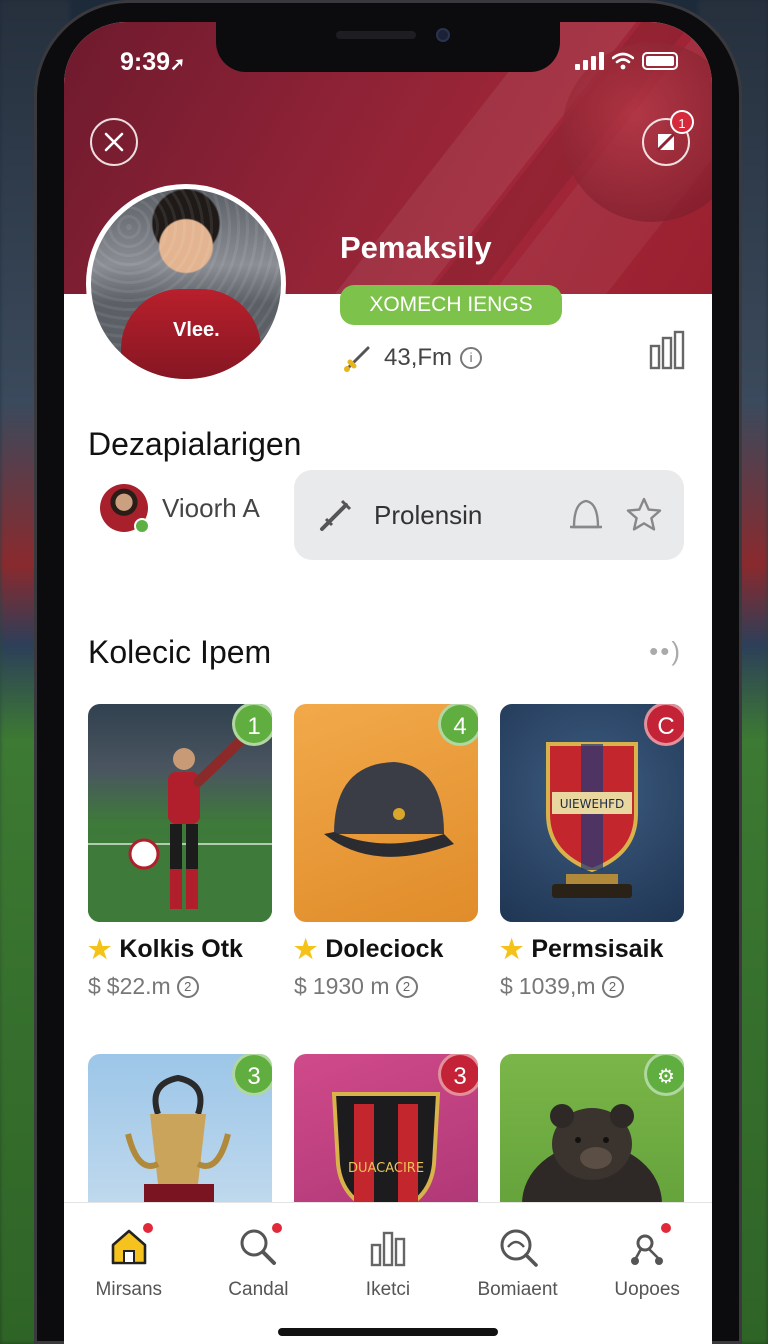 The image size is (768, 1344). I want to click on crest-text: UIEWEHFD, so click(592, 804).